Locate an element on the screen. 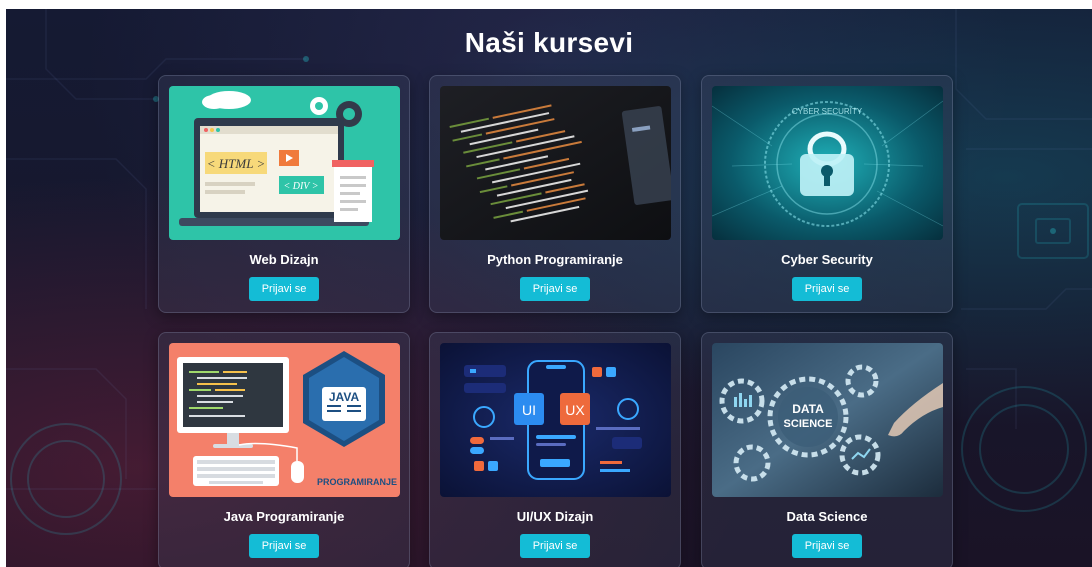 The height and width of the screenshot is (567, 1092). enroll-button-cyber-security: Prijavi se is located at coordinates (827, 289).